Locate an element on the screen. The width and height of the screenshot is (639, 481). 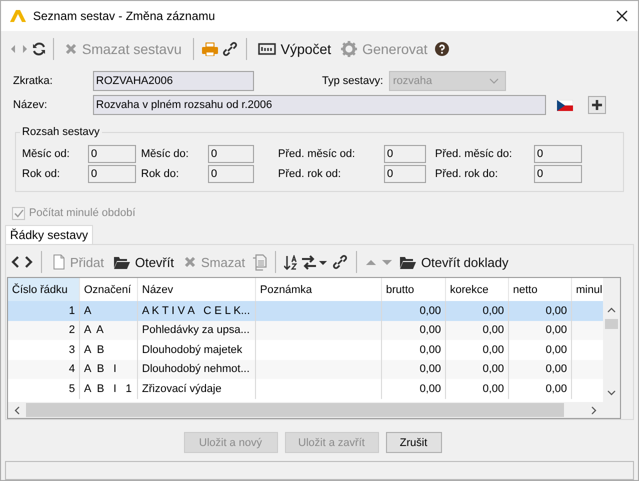
next-icon is located at coordinates (28, 262).